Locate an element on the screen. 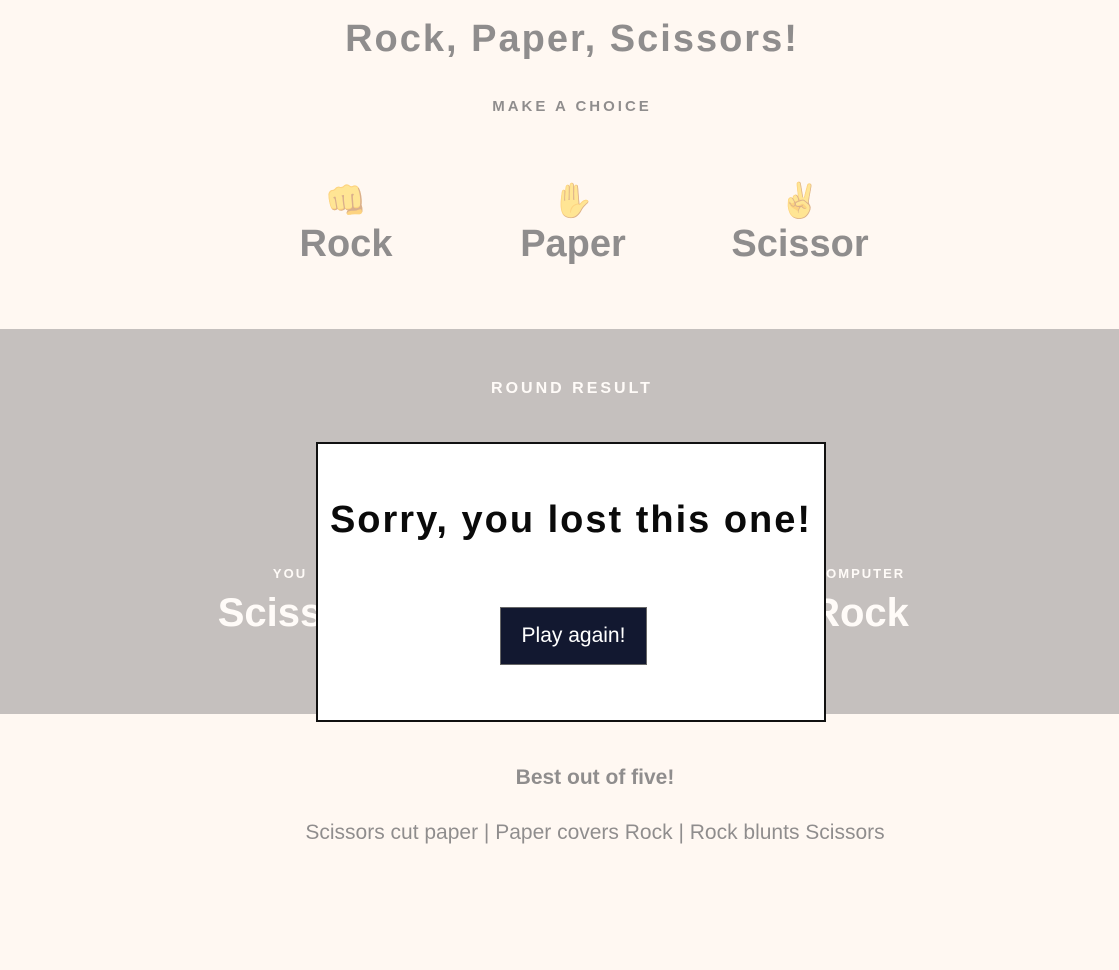 This screenshot has height=970, width=1119. result-modal: Sorry, you lost this one! Play again! is located at coordinates (571, 582).